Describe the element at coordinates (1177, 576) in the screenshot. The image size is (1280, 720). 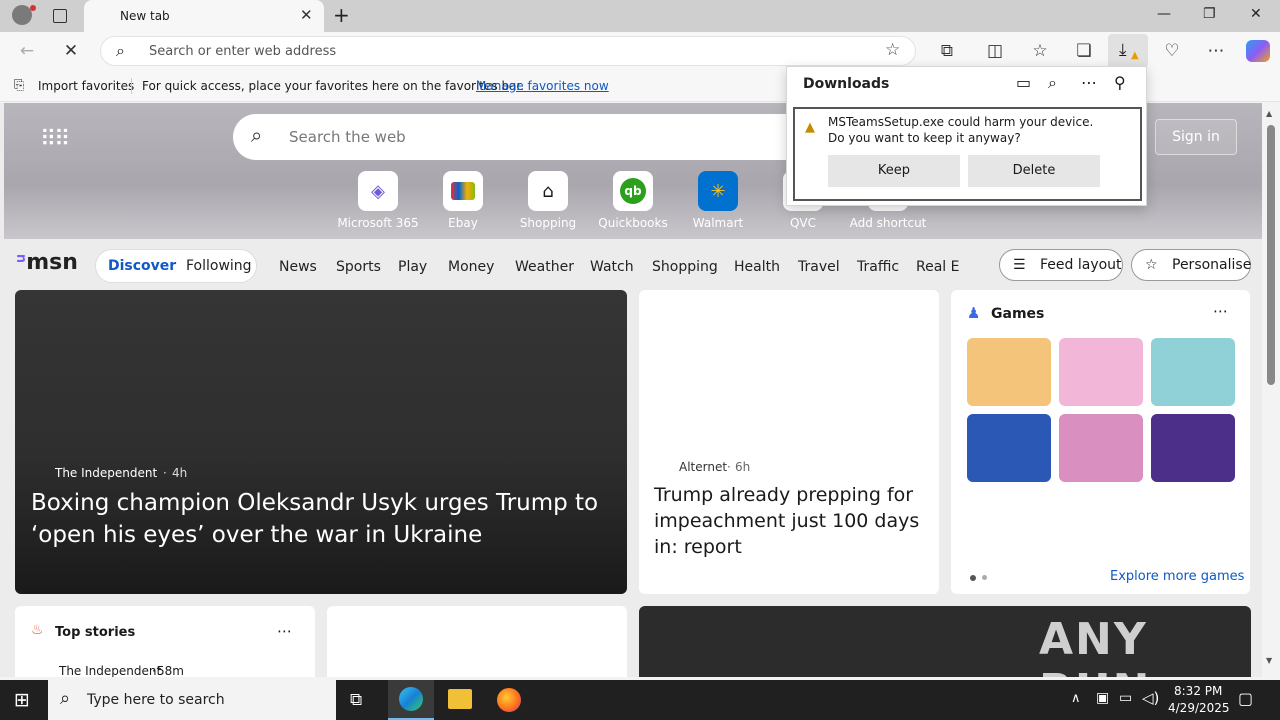
I see `explore-more-games-link: Explore more games` at that location.